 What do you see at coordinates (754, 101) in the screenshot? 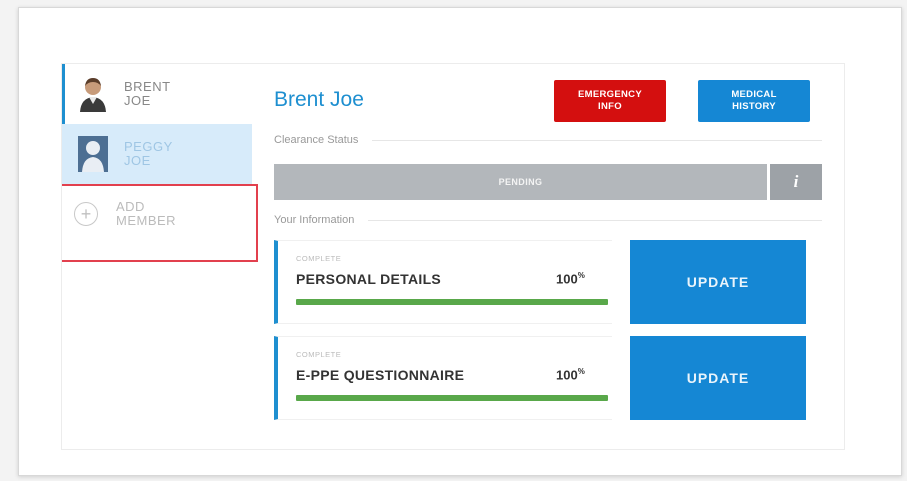
I see `medical-history-button: MEDICAL HISTORY` at bounding box center [754, 101].